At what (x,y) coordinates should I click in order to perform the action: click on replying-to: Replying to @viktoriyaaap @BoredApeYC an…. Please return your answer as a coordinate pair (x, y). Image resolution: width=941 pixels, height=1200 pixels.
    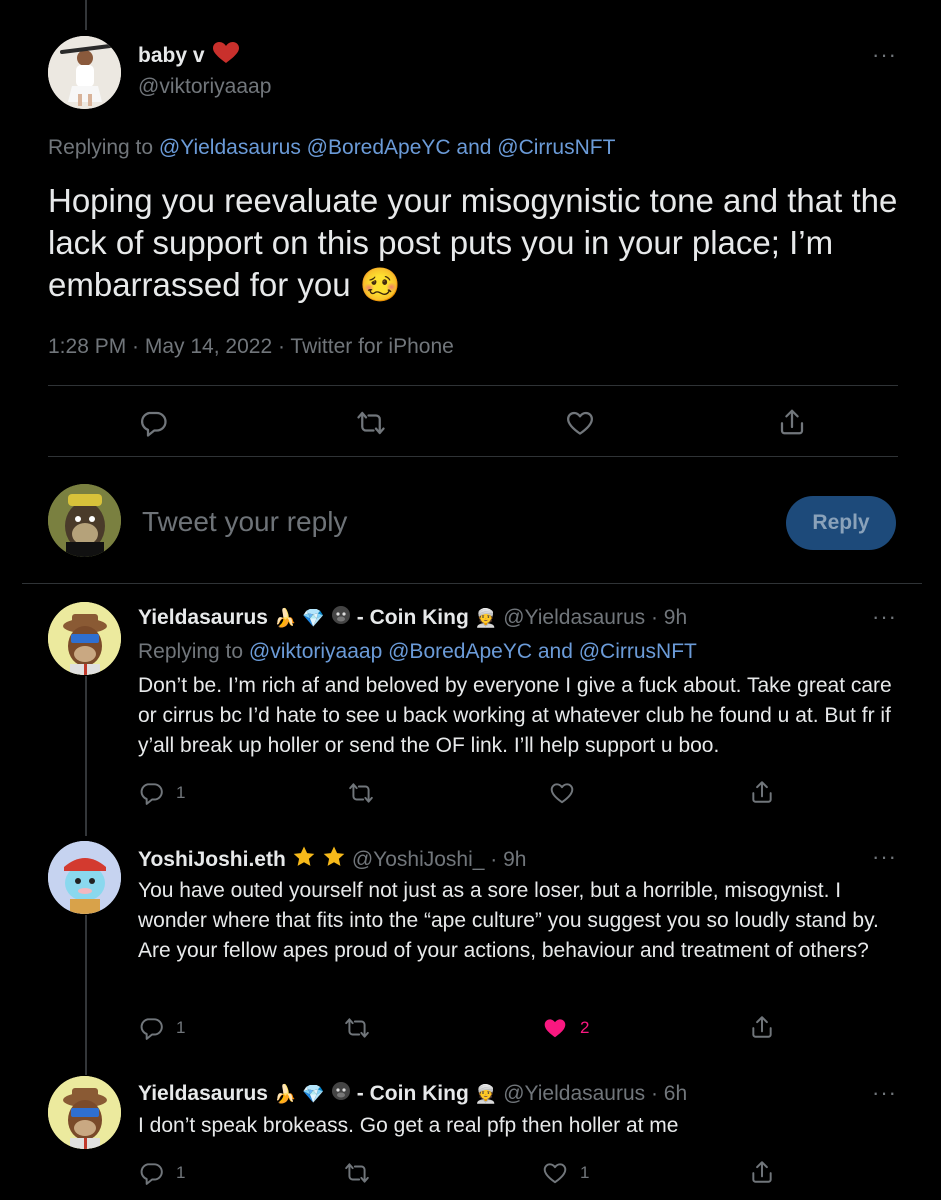
    Looking at the image, I should click on (417, 652).